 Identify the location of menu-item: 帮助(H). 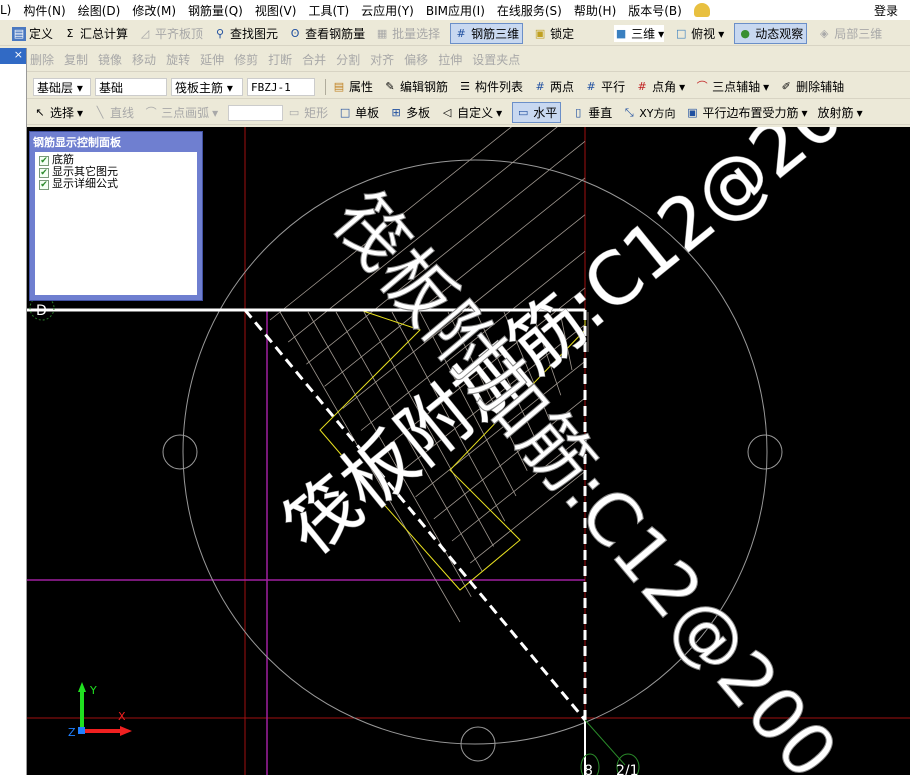
(595, 10).